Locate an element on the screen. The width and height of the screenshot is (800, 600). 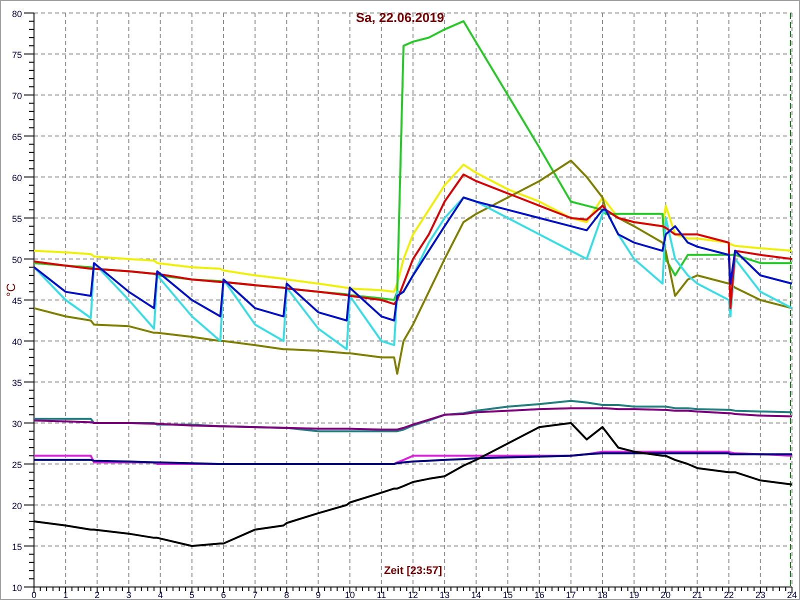
tick-label: 18 is located at coordinates (603, 594).